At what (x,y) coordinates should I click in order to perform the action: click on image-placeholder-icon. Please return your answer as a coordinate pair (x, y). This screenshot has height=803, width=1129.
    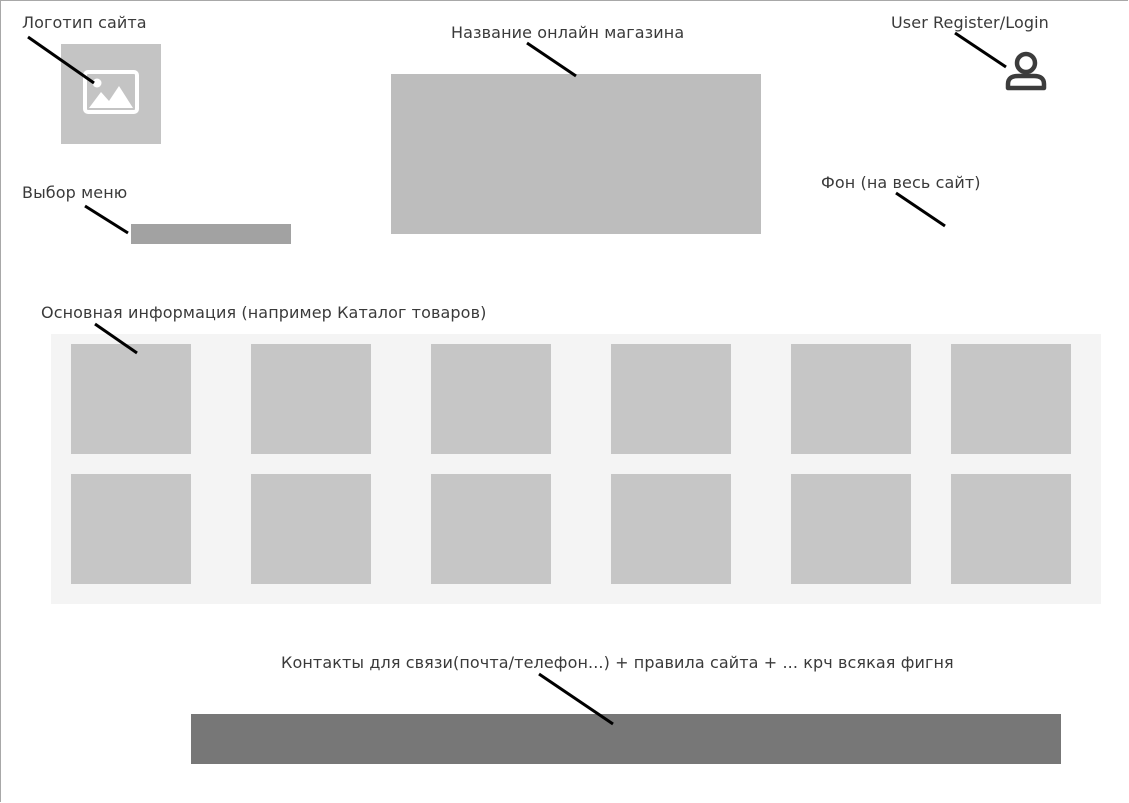
    Looking at the image, I should click on (111, 94).